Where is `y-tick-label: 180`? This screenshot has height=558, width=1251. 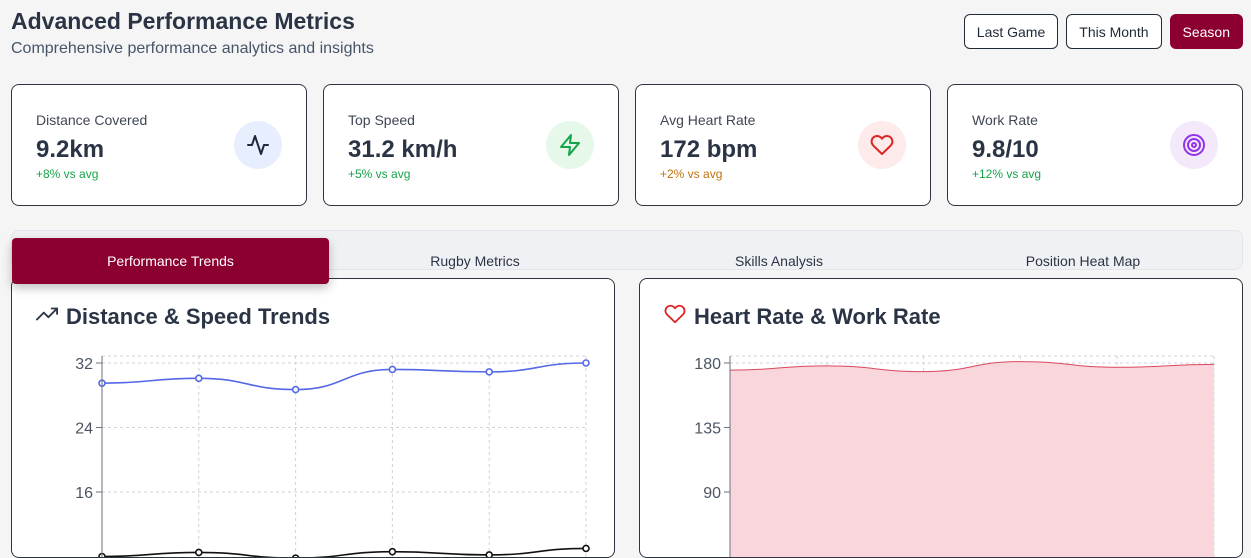 y-tick-label: 180 is located at coordinates (707, 364).